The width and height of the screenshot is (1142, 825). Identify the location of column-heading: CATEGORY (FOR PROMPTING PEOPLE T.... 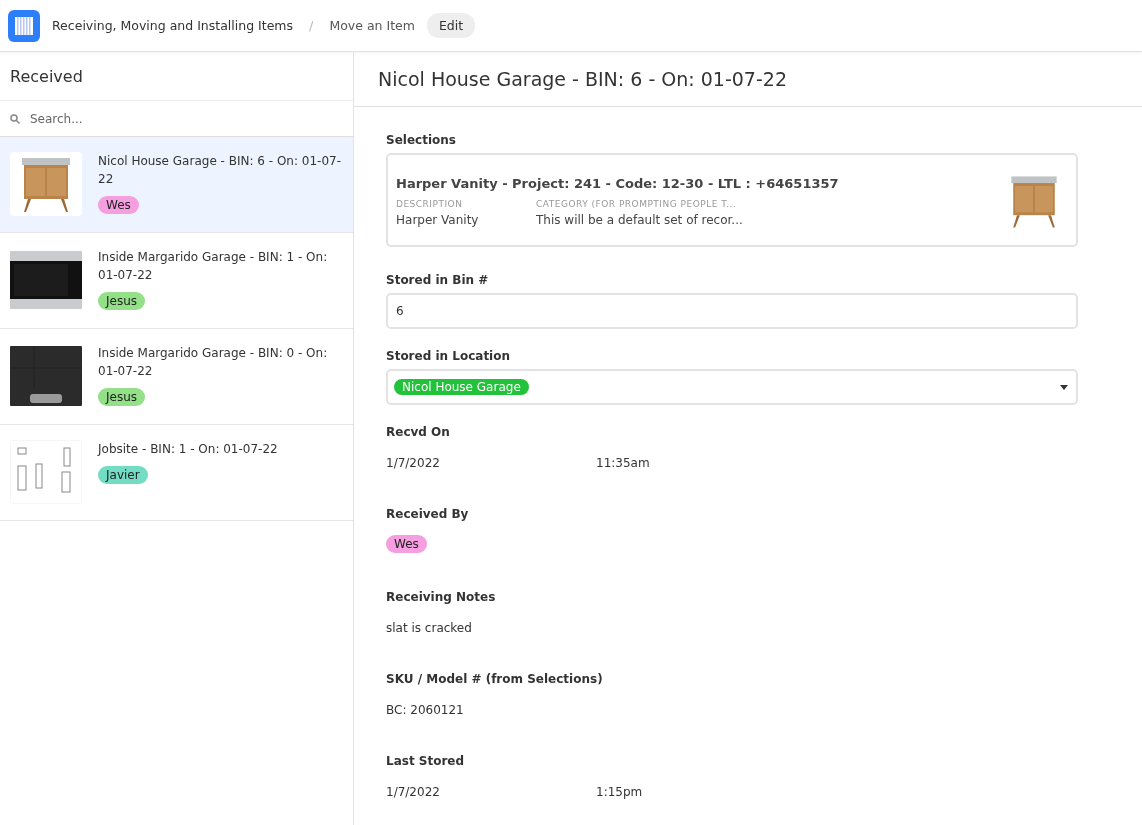
(637, 203).